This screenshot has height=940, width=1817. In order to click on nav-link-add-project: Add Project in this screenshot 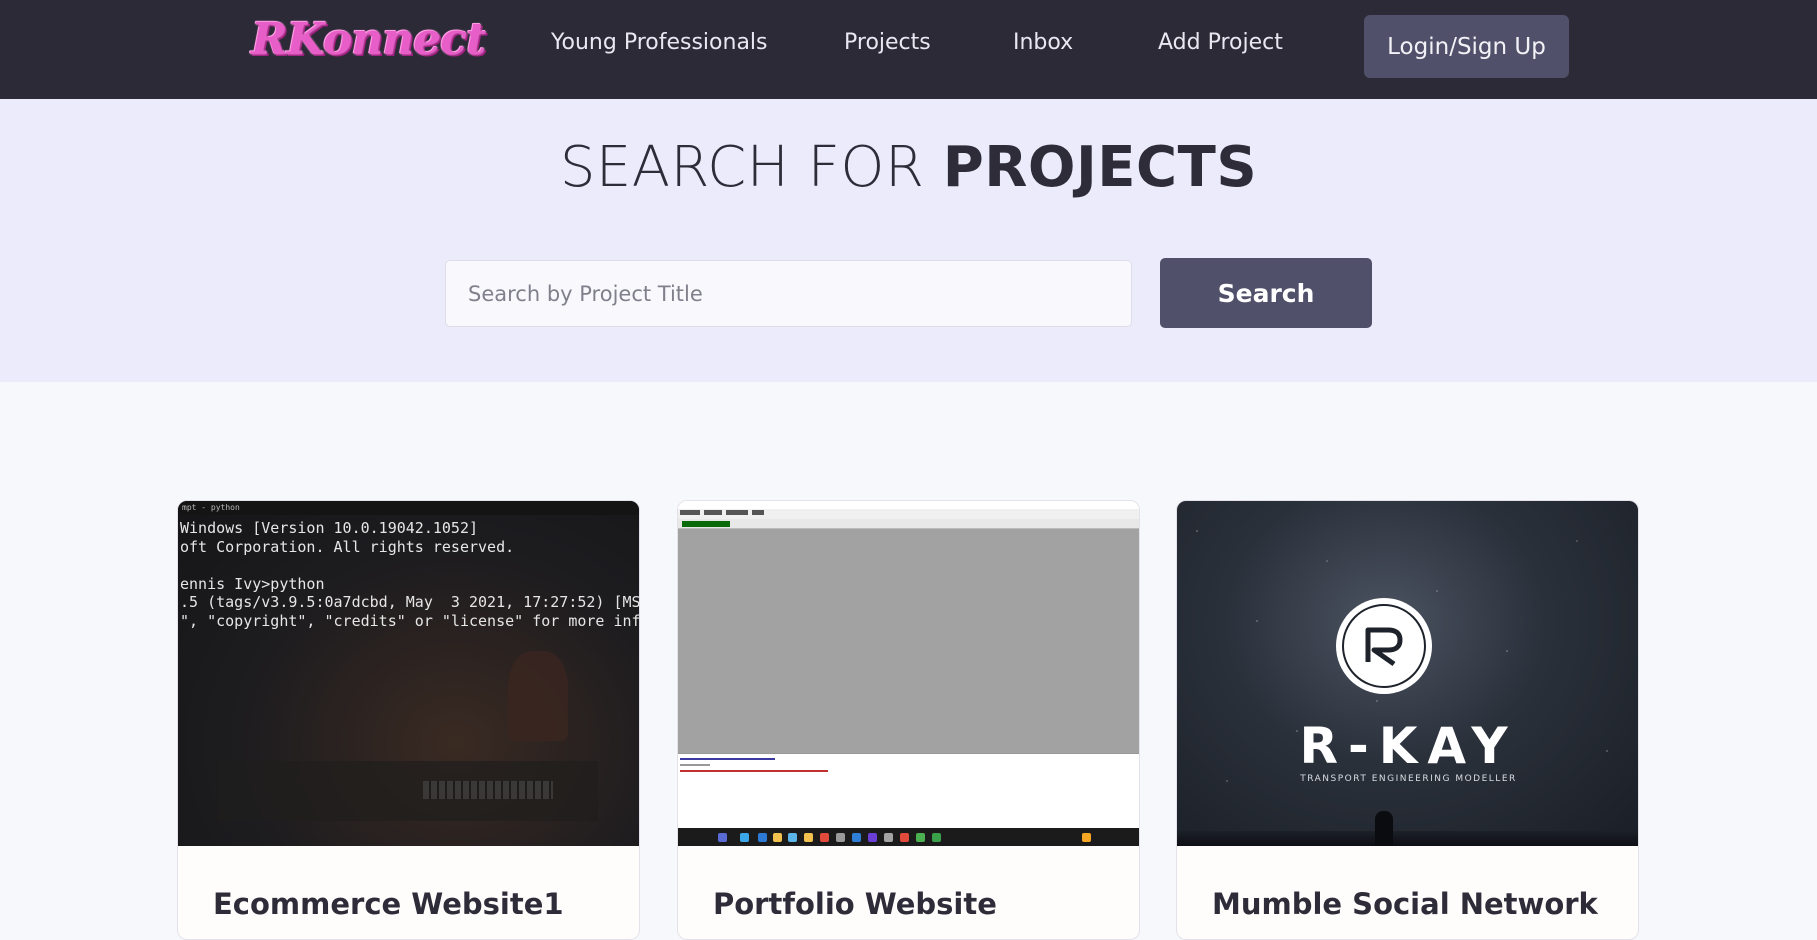, I will do `click(1220, 42)`.